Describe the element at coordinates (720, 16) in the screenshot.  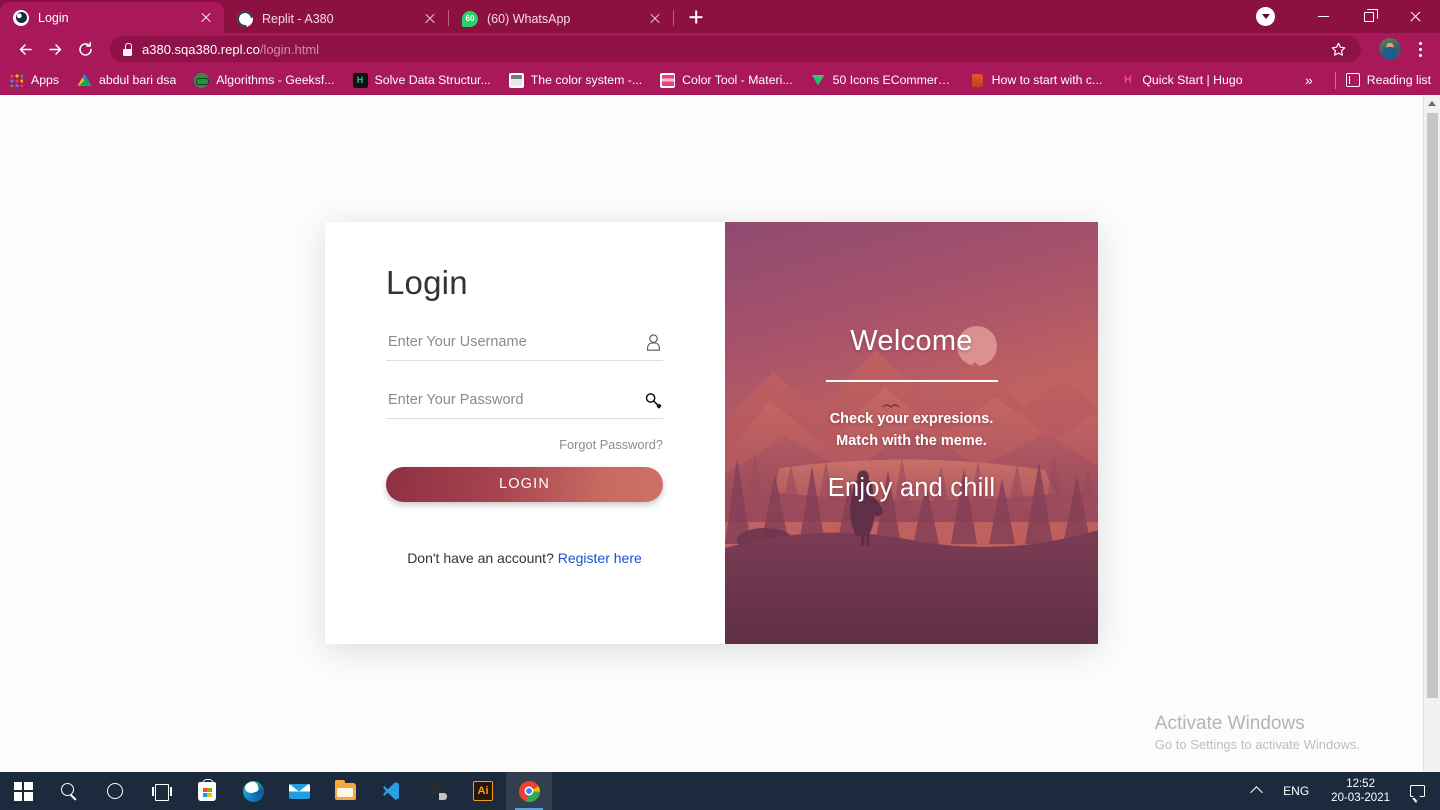
I see `tab-strip: Login Replit - A380 60 (60) WhatsApp` at that location.